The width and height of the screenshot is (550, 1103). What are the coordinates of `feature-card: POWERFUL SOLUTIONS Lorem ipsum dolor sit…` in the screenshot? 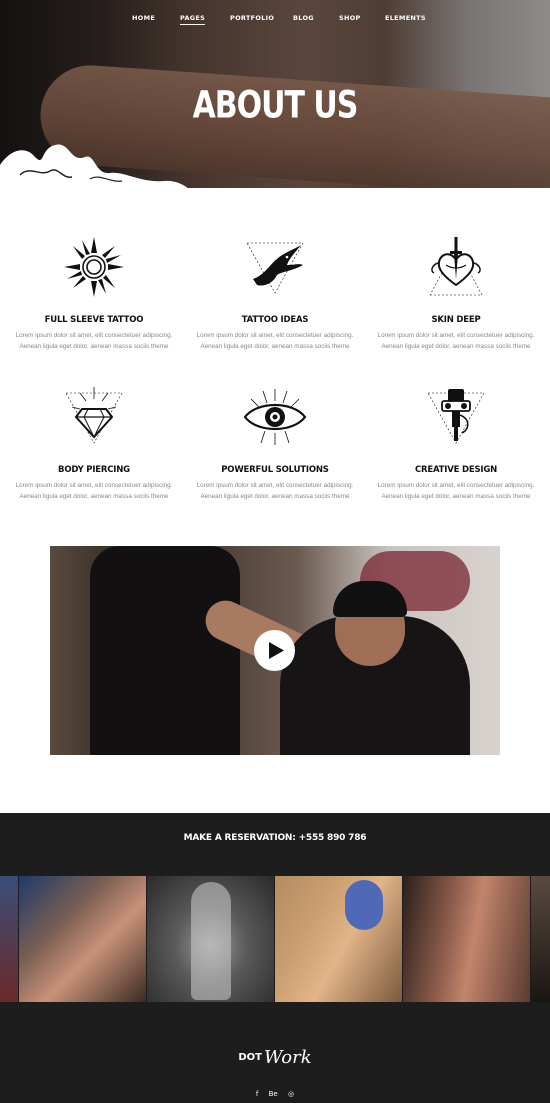 It's located at (275, 443).